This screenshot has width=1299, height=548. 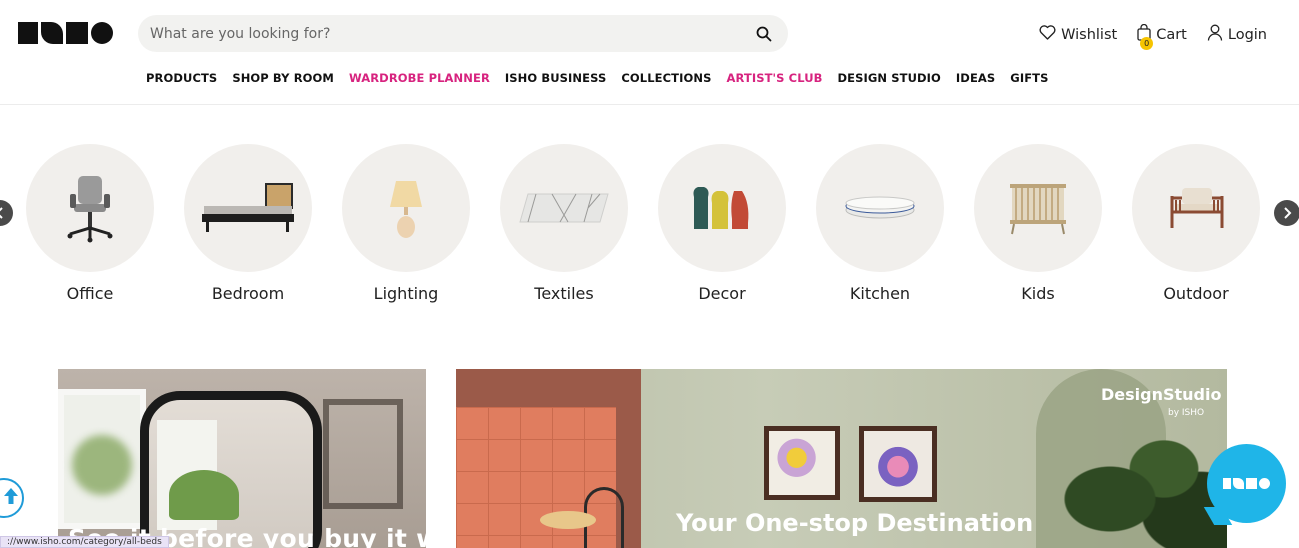 I want to click on search-icon, so click(x=764, y=34).